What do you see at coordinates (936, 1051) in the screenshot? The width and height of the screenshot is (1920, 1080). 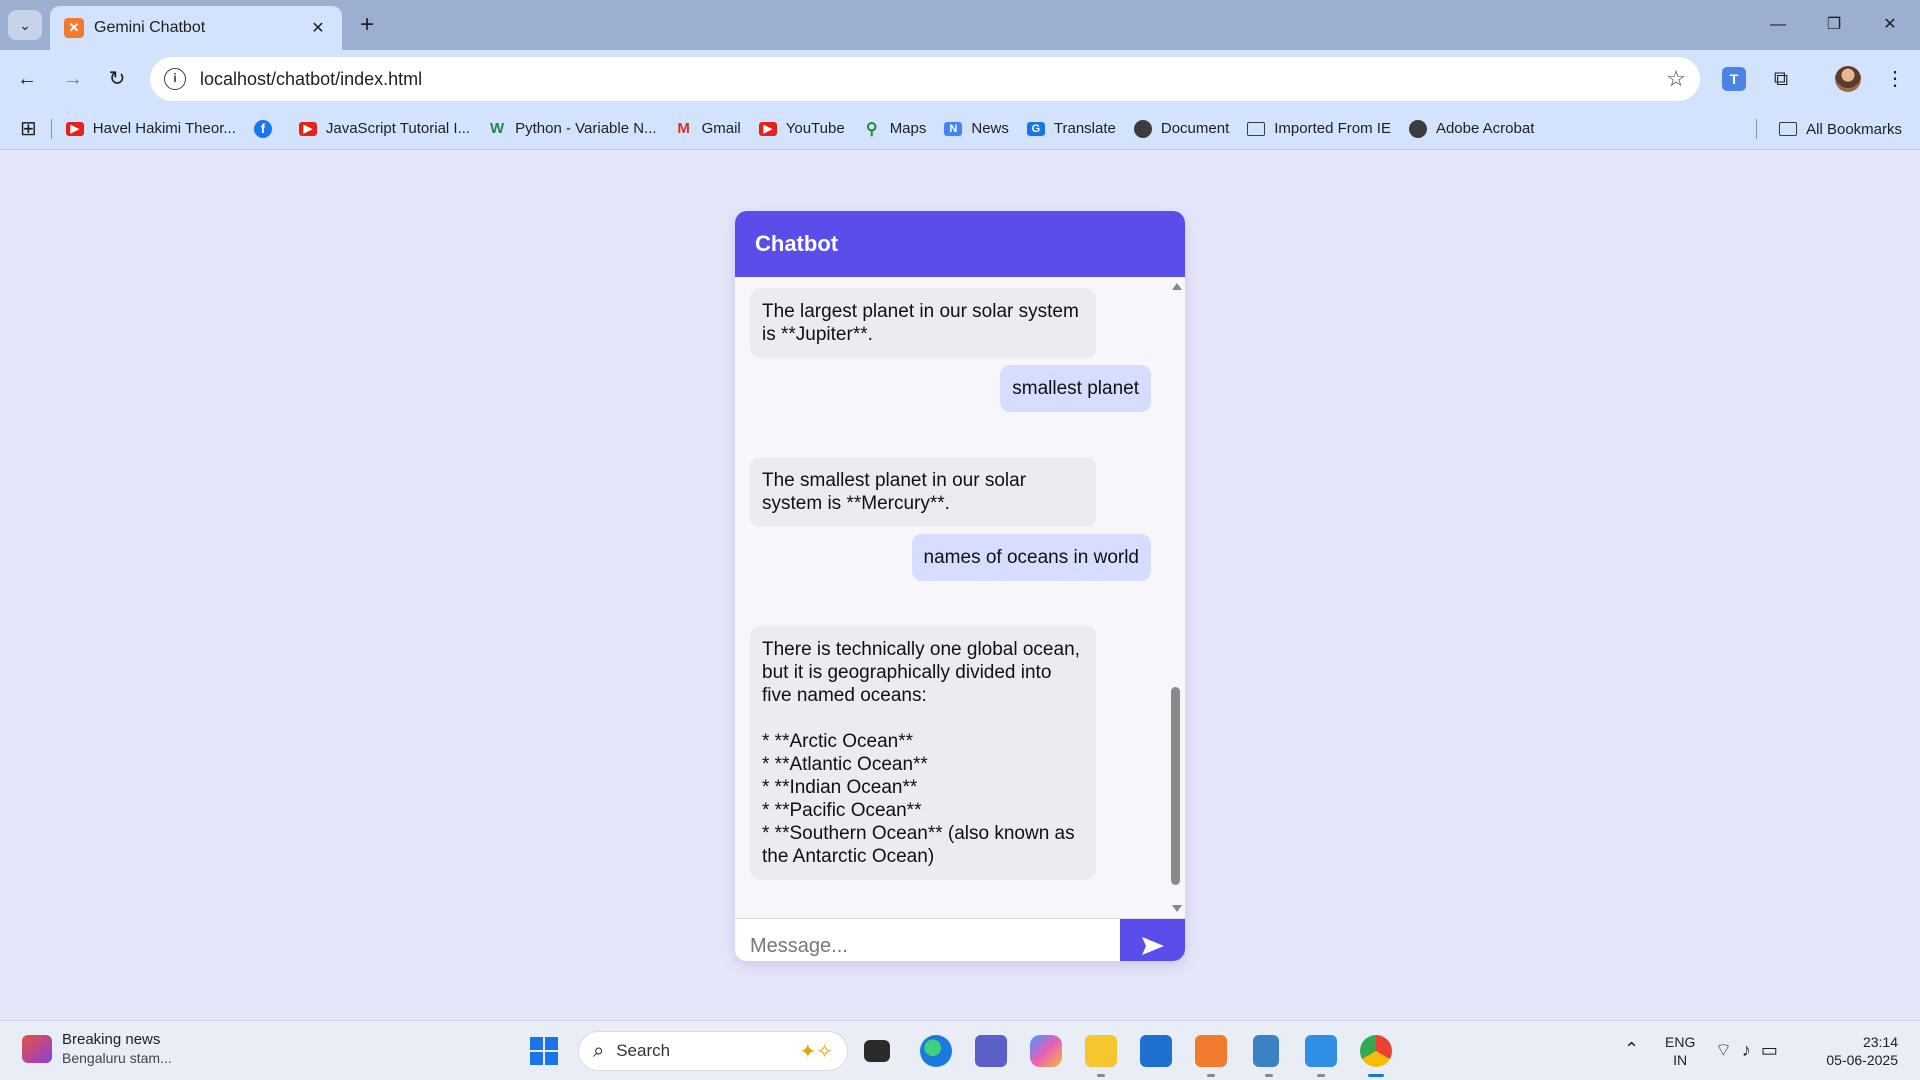 I see `edge-icon` at bounding box center [936, 1051].